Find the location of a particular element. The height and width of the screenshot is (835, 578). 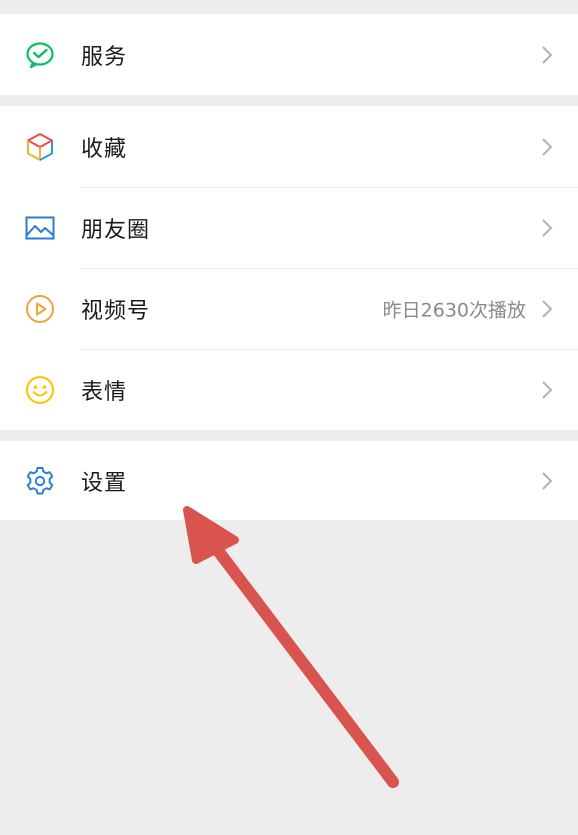

menu-item-label: 视频号 is located at coordinates (116, 311).